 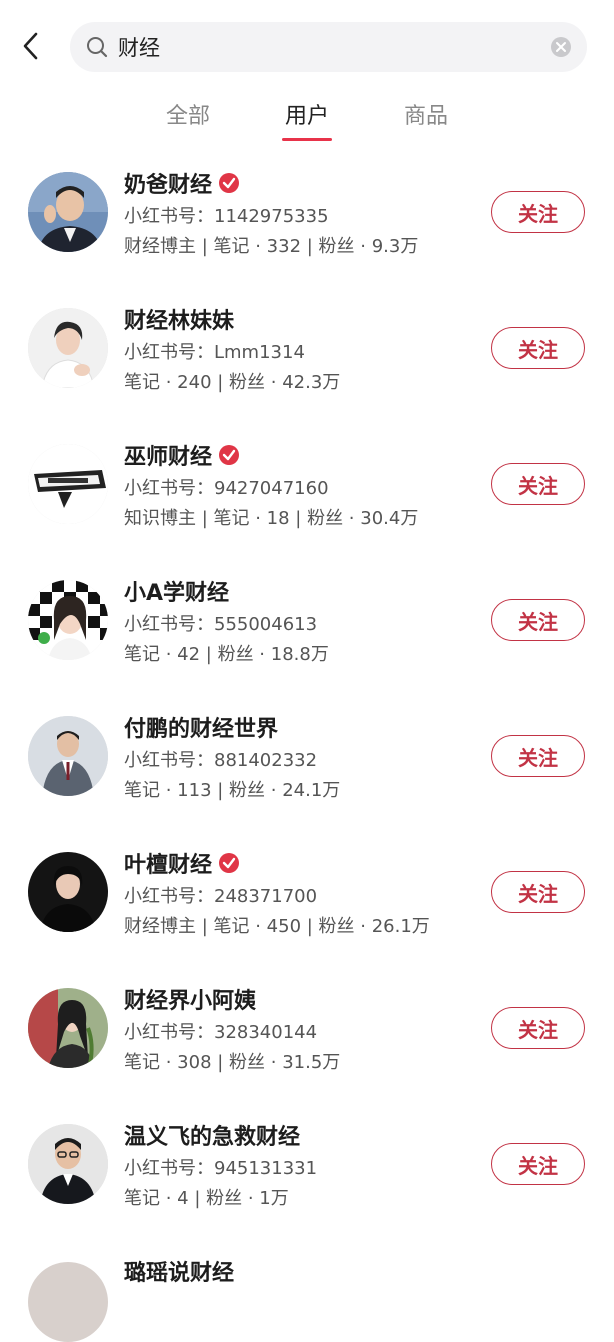 What do you see at coordinates (206, 1198) in the screenshot?
I see `user-stats: 笔记 · 4 | 粉丝 · 1万` at bounding box center [206, 1198].